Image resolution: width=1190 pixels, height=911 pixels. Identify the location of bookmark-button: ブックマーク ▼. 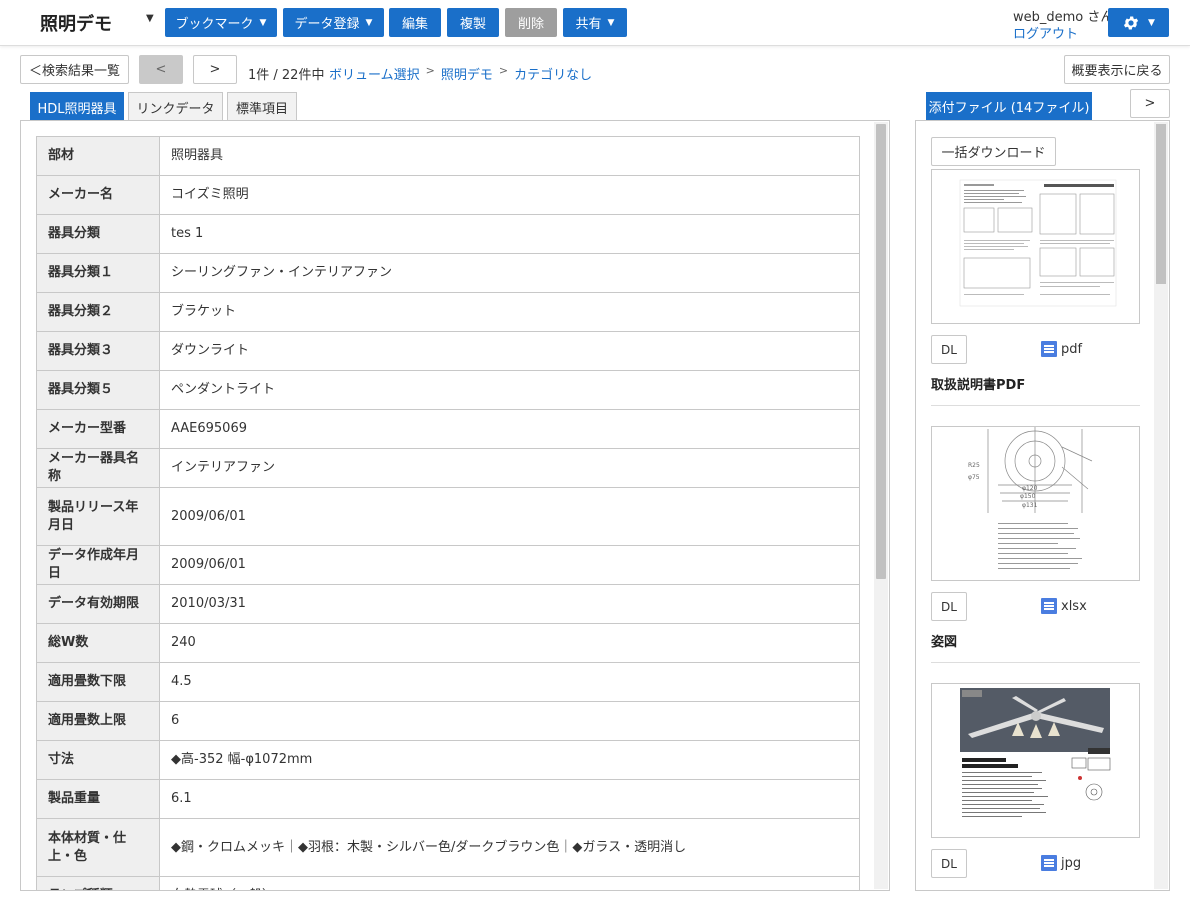
(221, 22).